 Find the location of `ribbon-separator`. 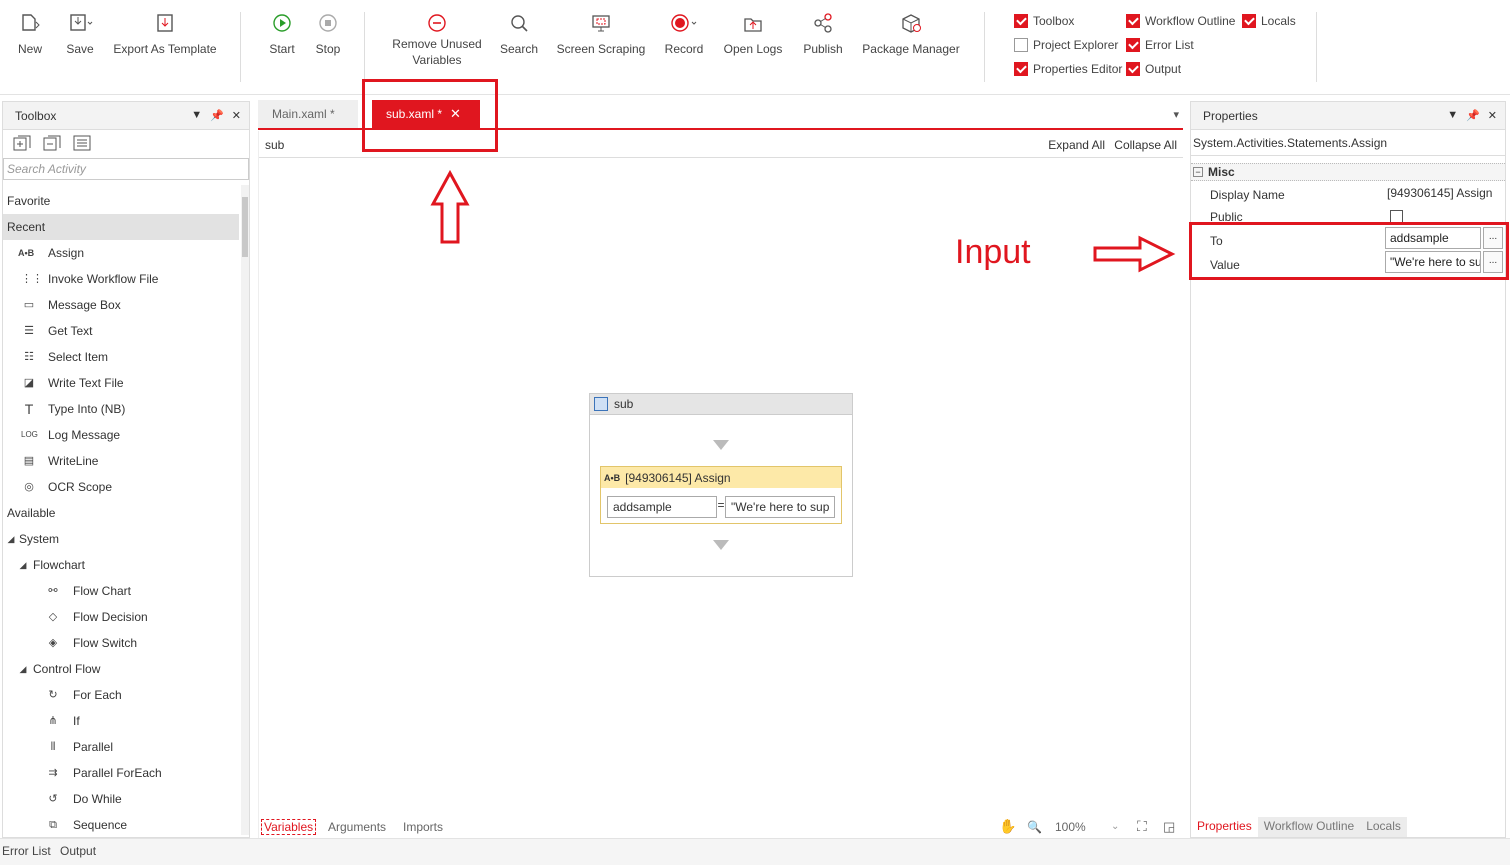

ribbon-separator is located at coordinates (1316, 47).